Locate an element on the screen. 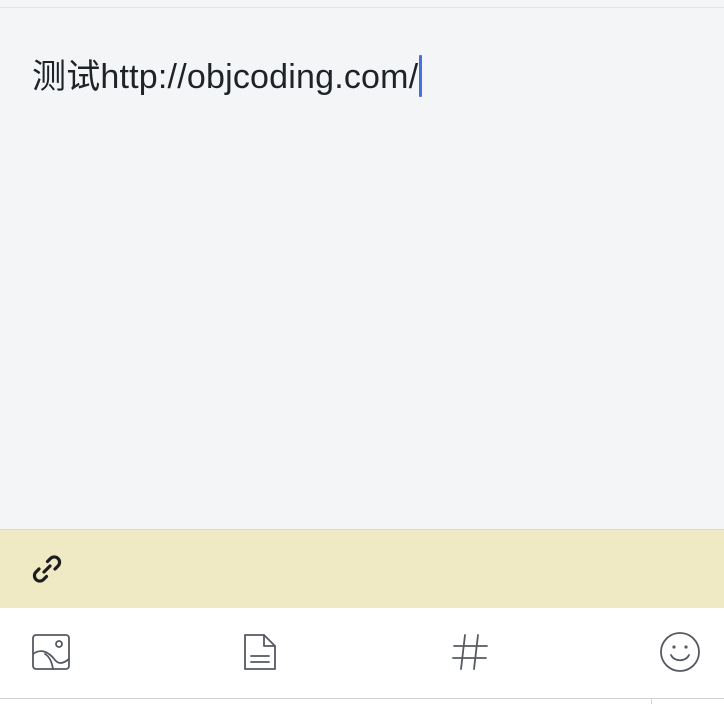 The image size is (724, 704). insert-link-button is located at coordinates (47, 569).